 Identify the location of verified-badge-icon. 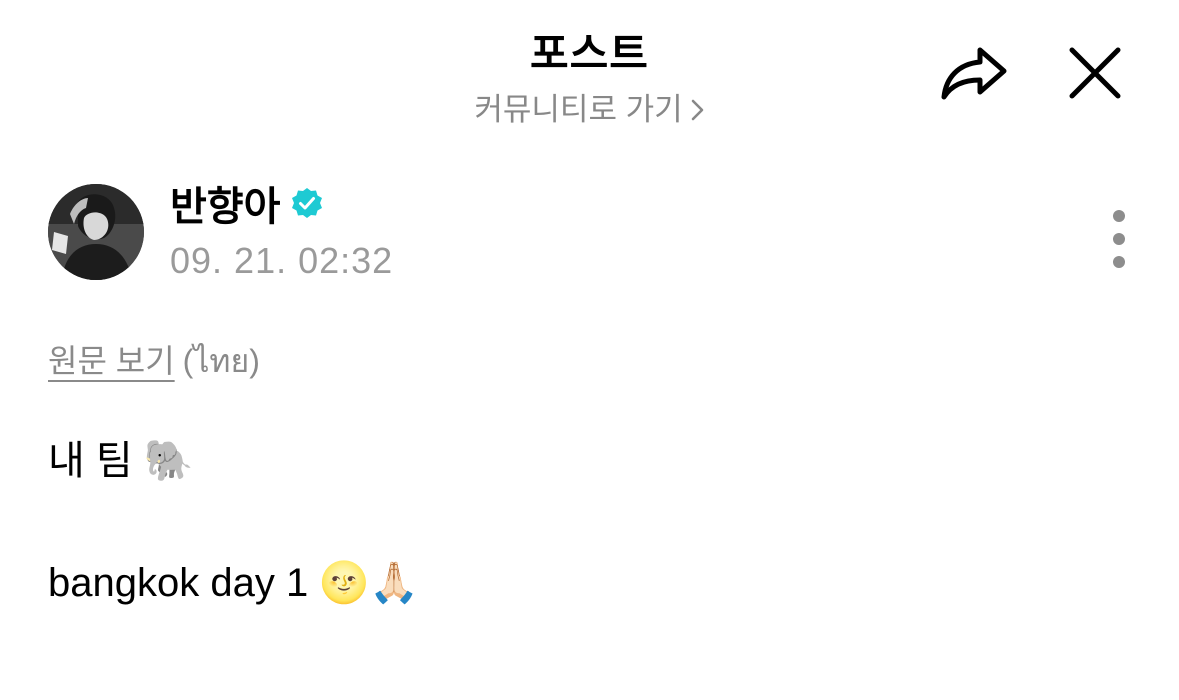
(307, 207).